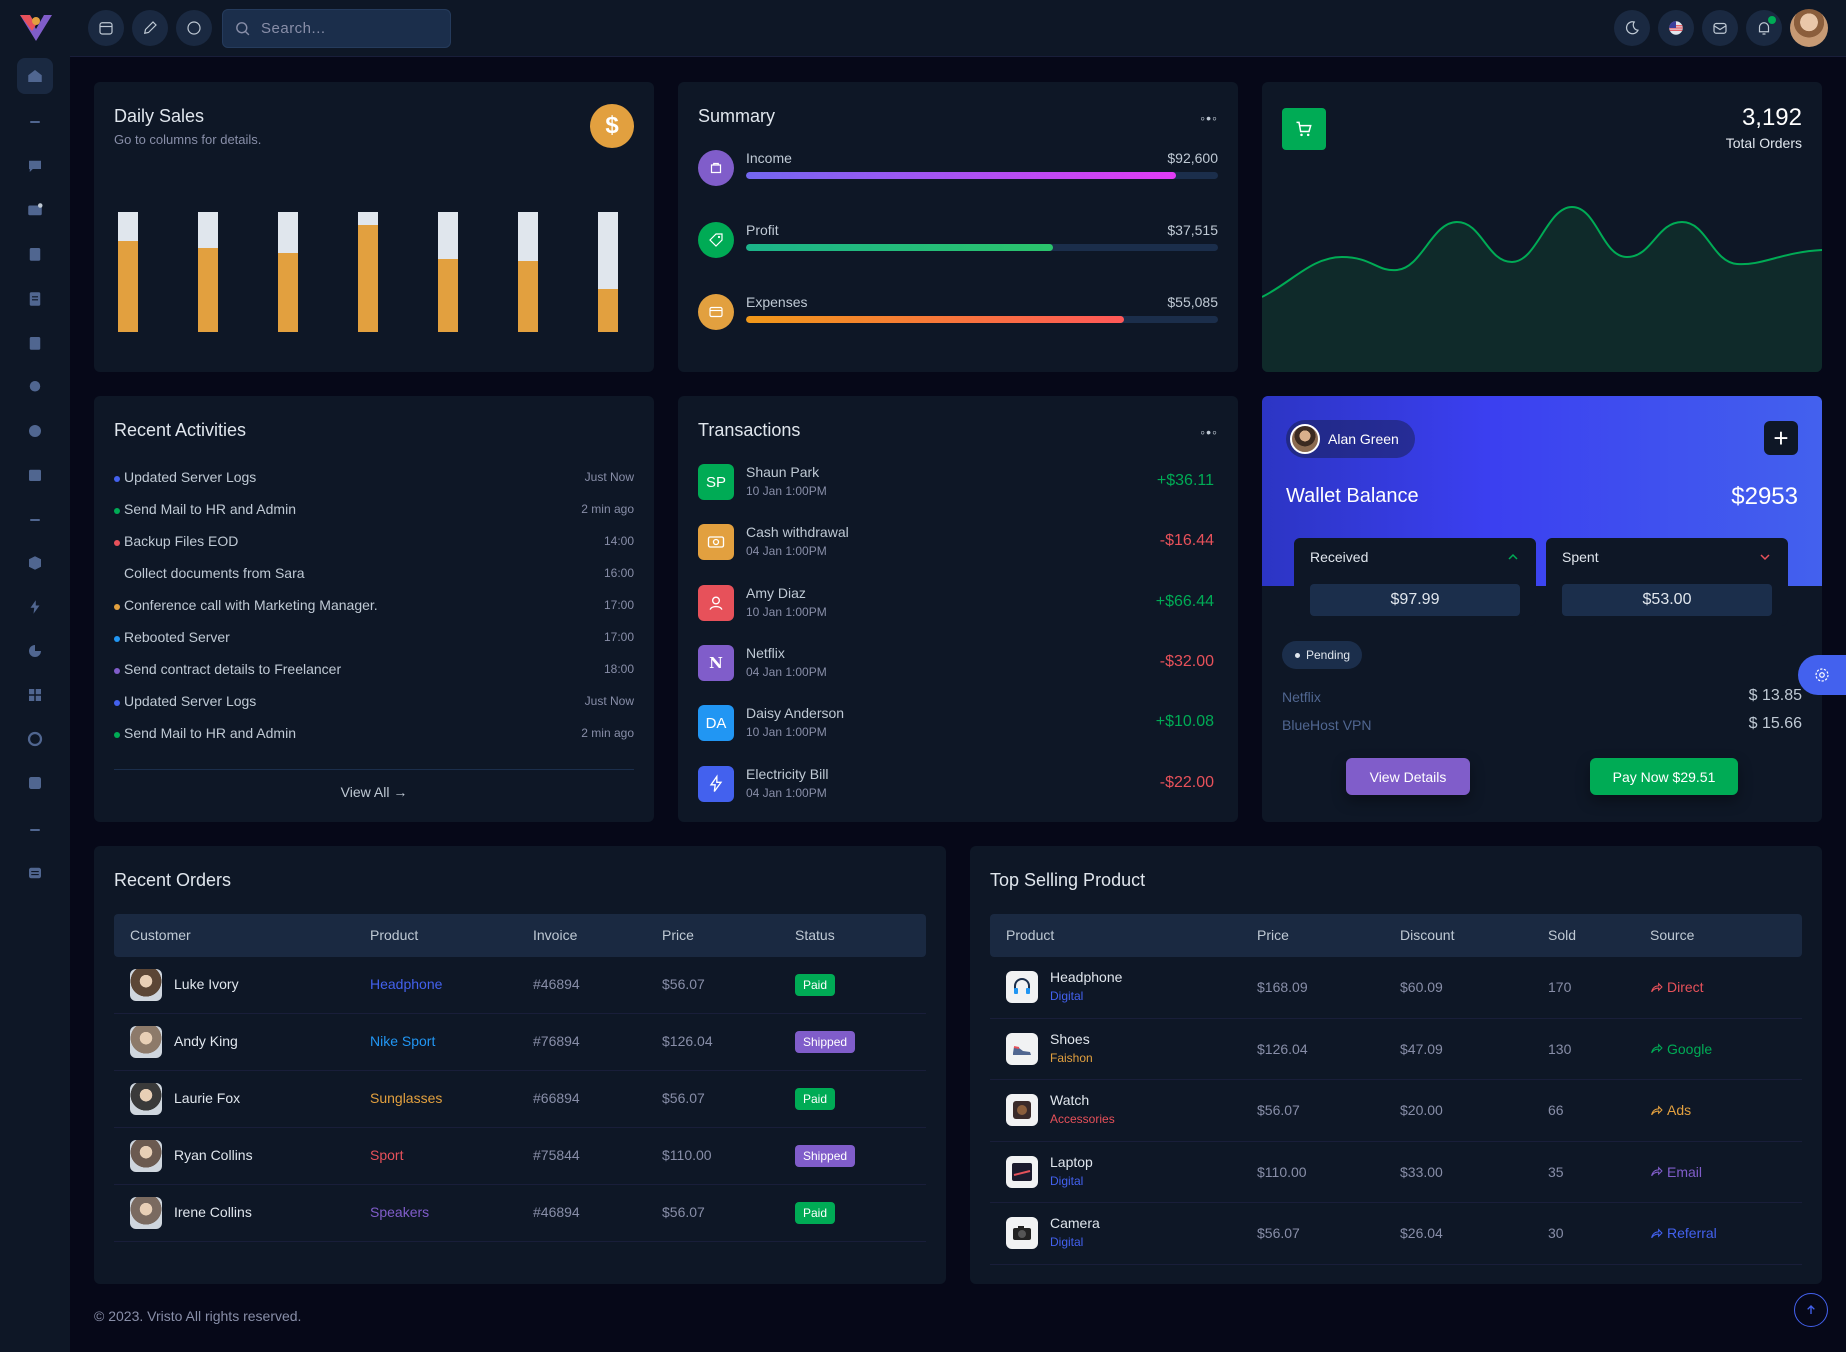 This screenshot has height=1352, width=1846. What do you see at coordinates (386, 1155) in the screenshot?
I see `product-link: Sport` at bounding box center [386, 1155].